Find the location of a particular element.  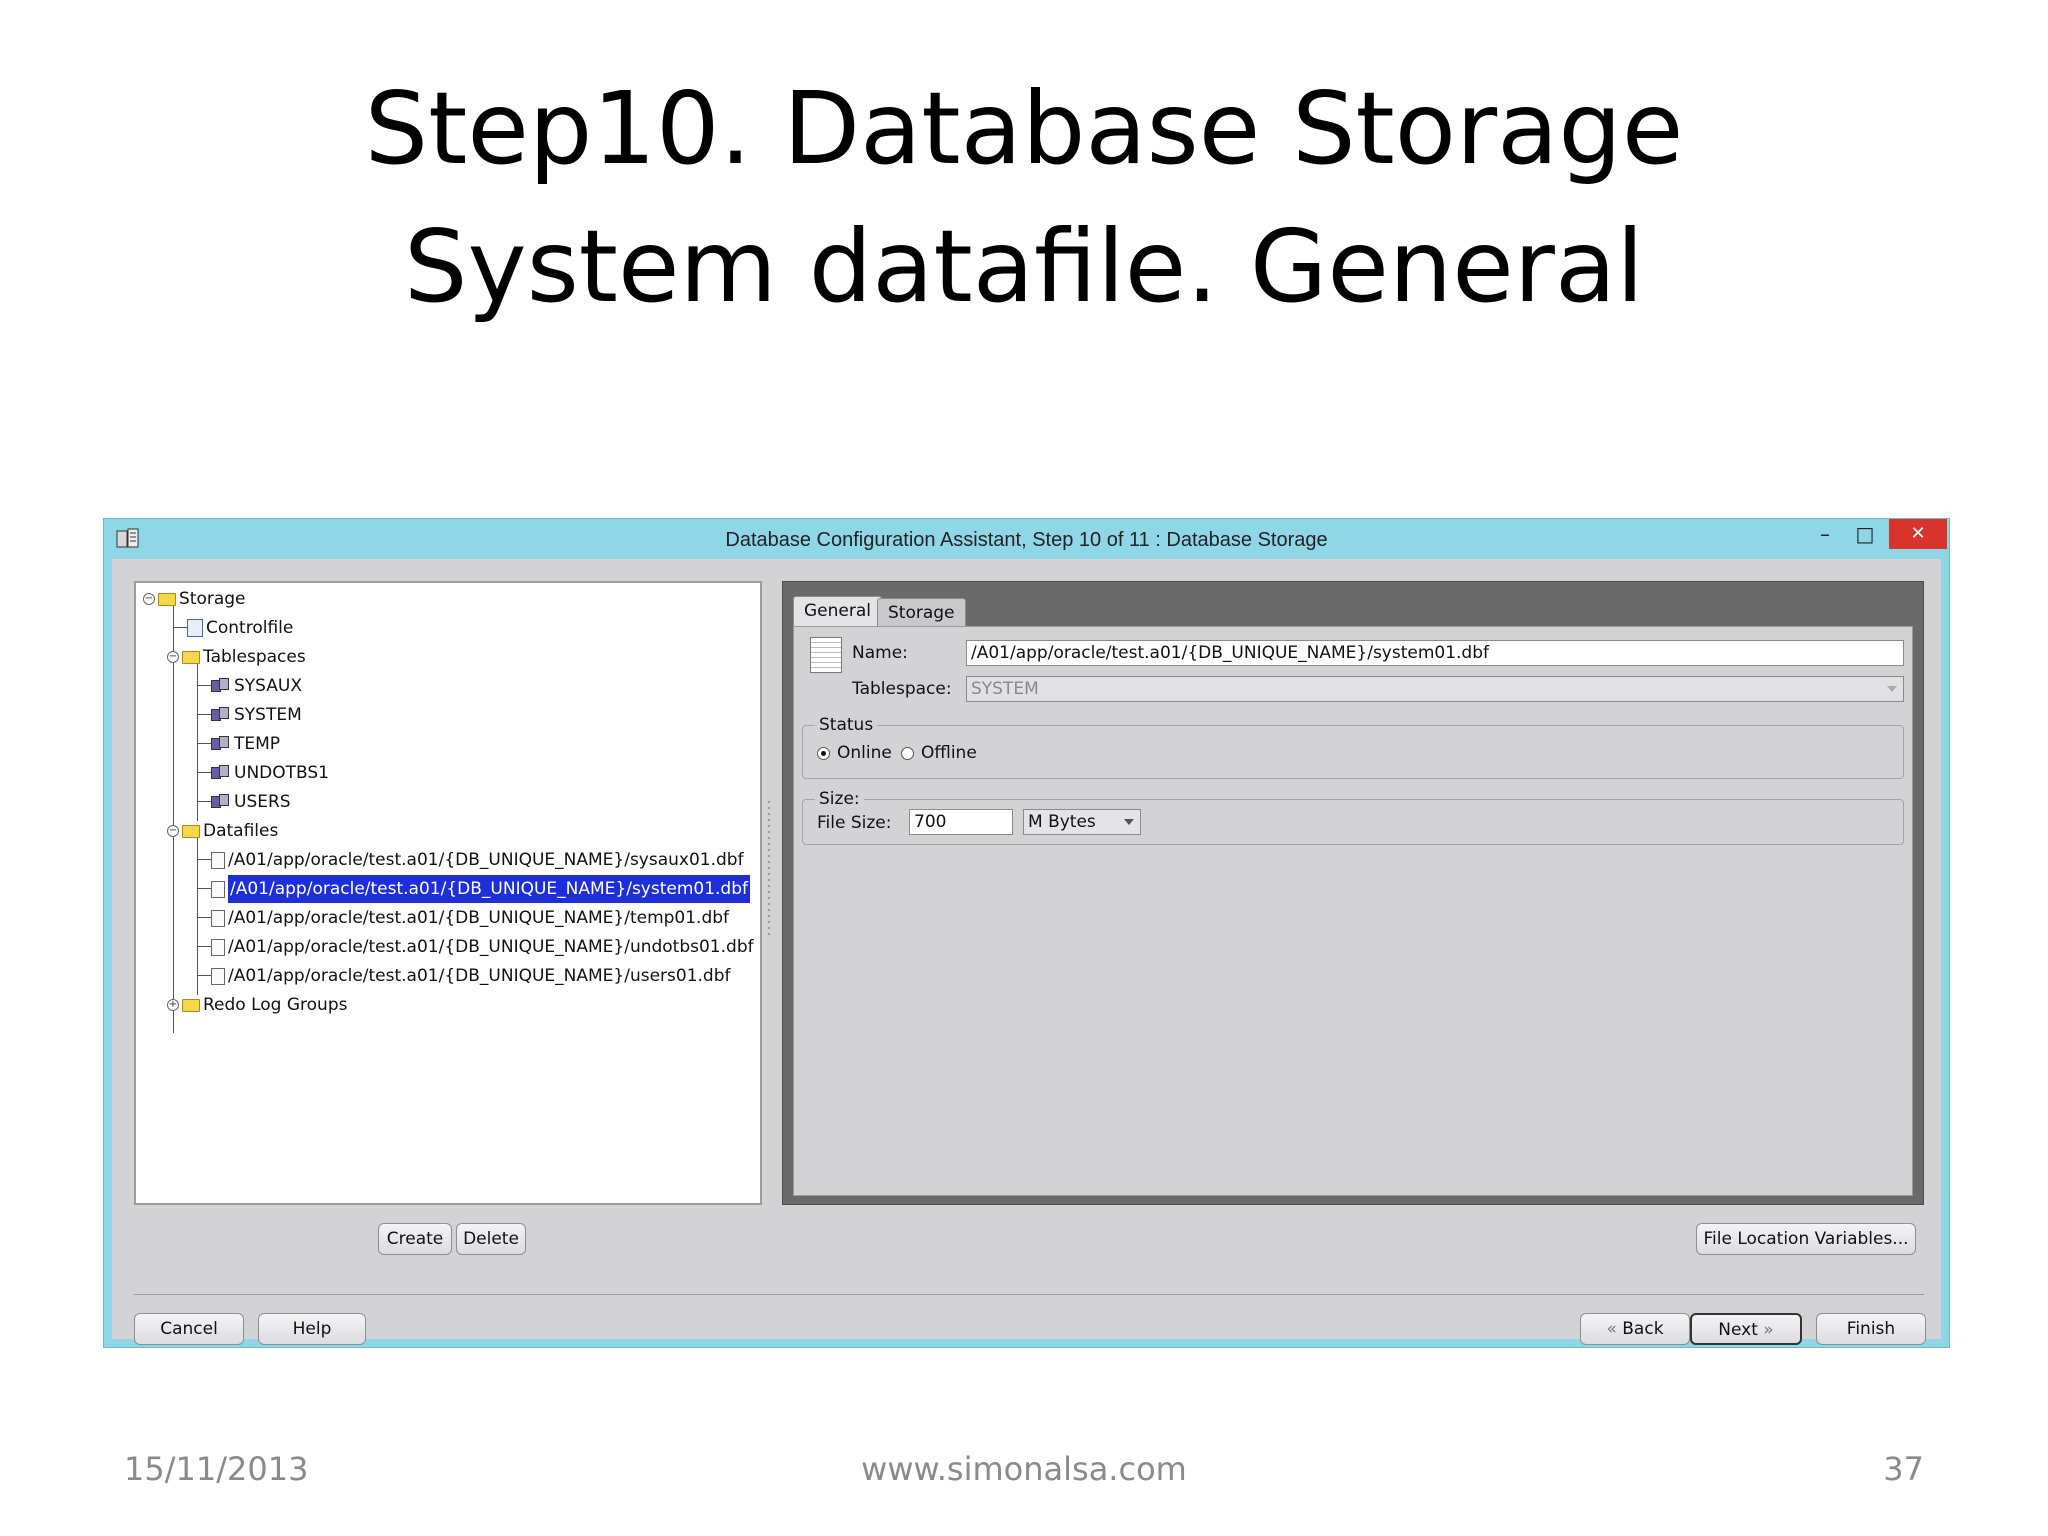

footer-website: www.simonalsa.com is located at coordinates (1024, 1469).